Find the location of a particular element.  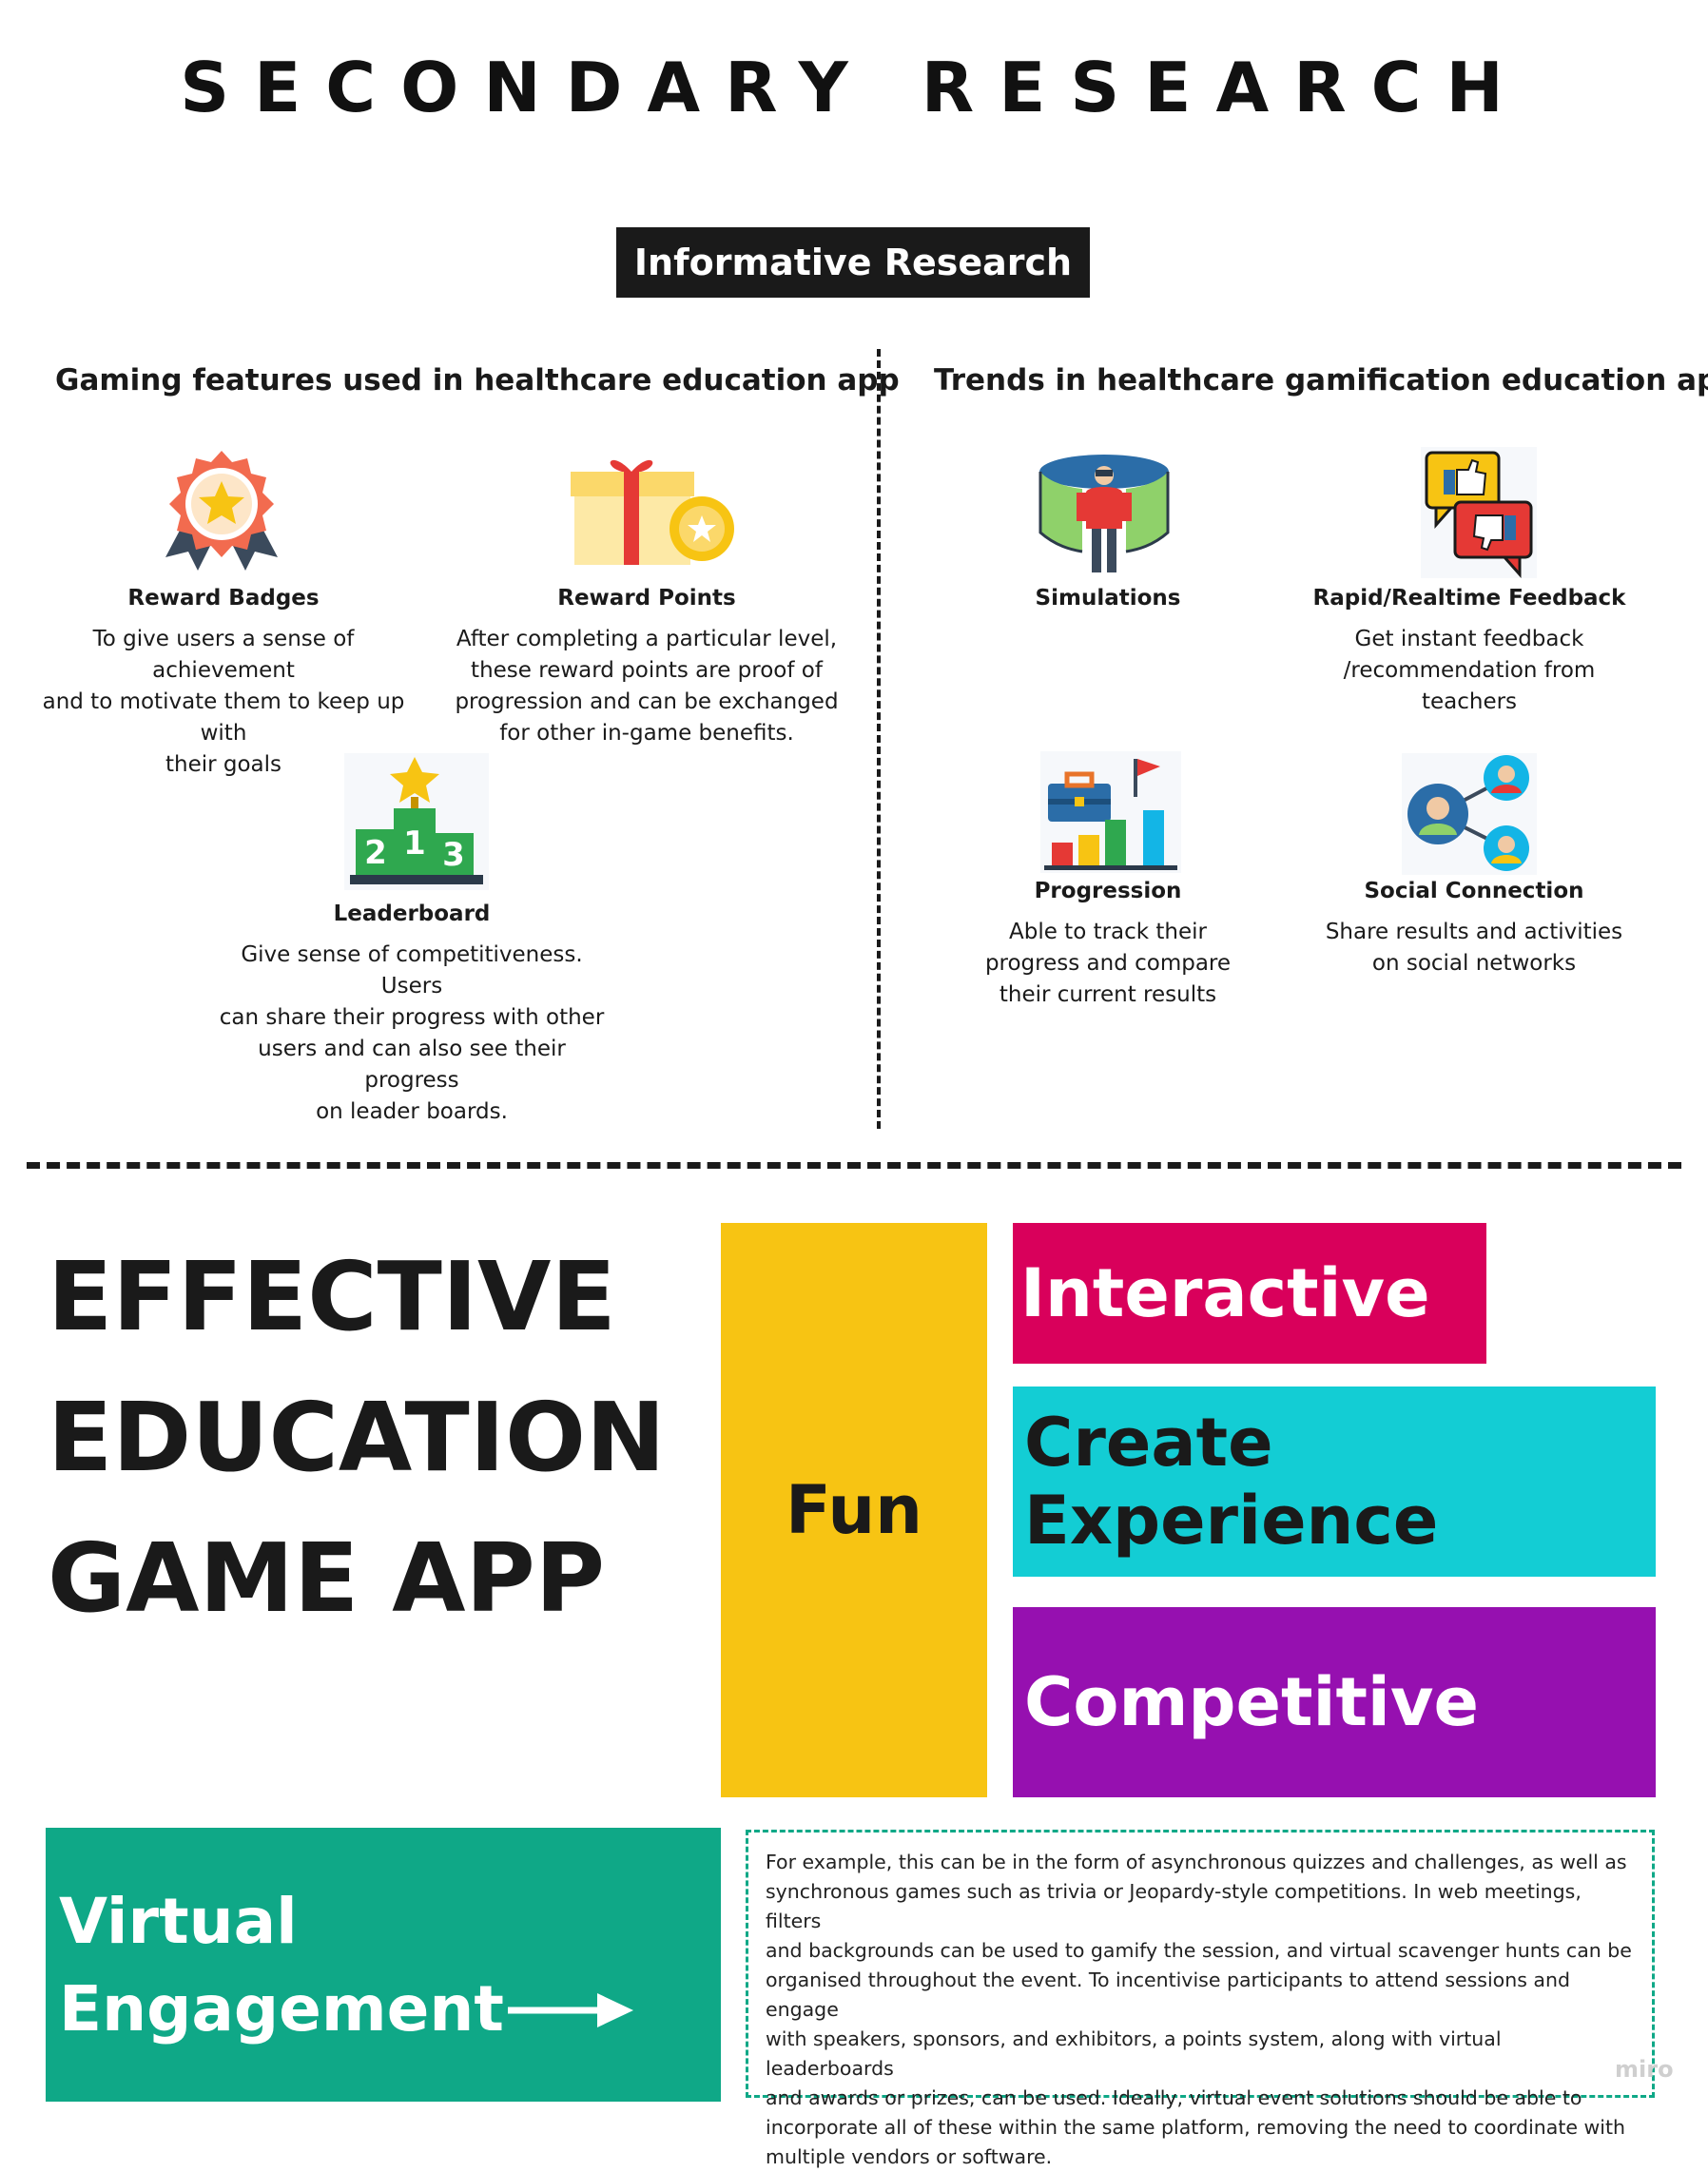

create-experience-block: Create Experience is located at coordinates (1334, 1482).